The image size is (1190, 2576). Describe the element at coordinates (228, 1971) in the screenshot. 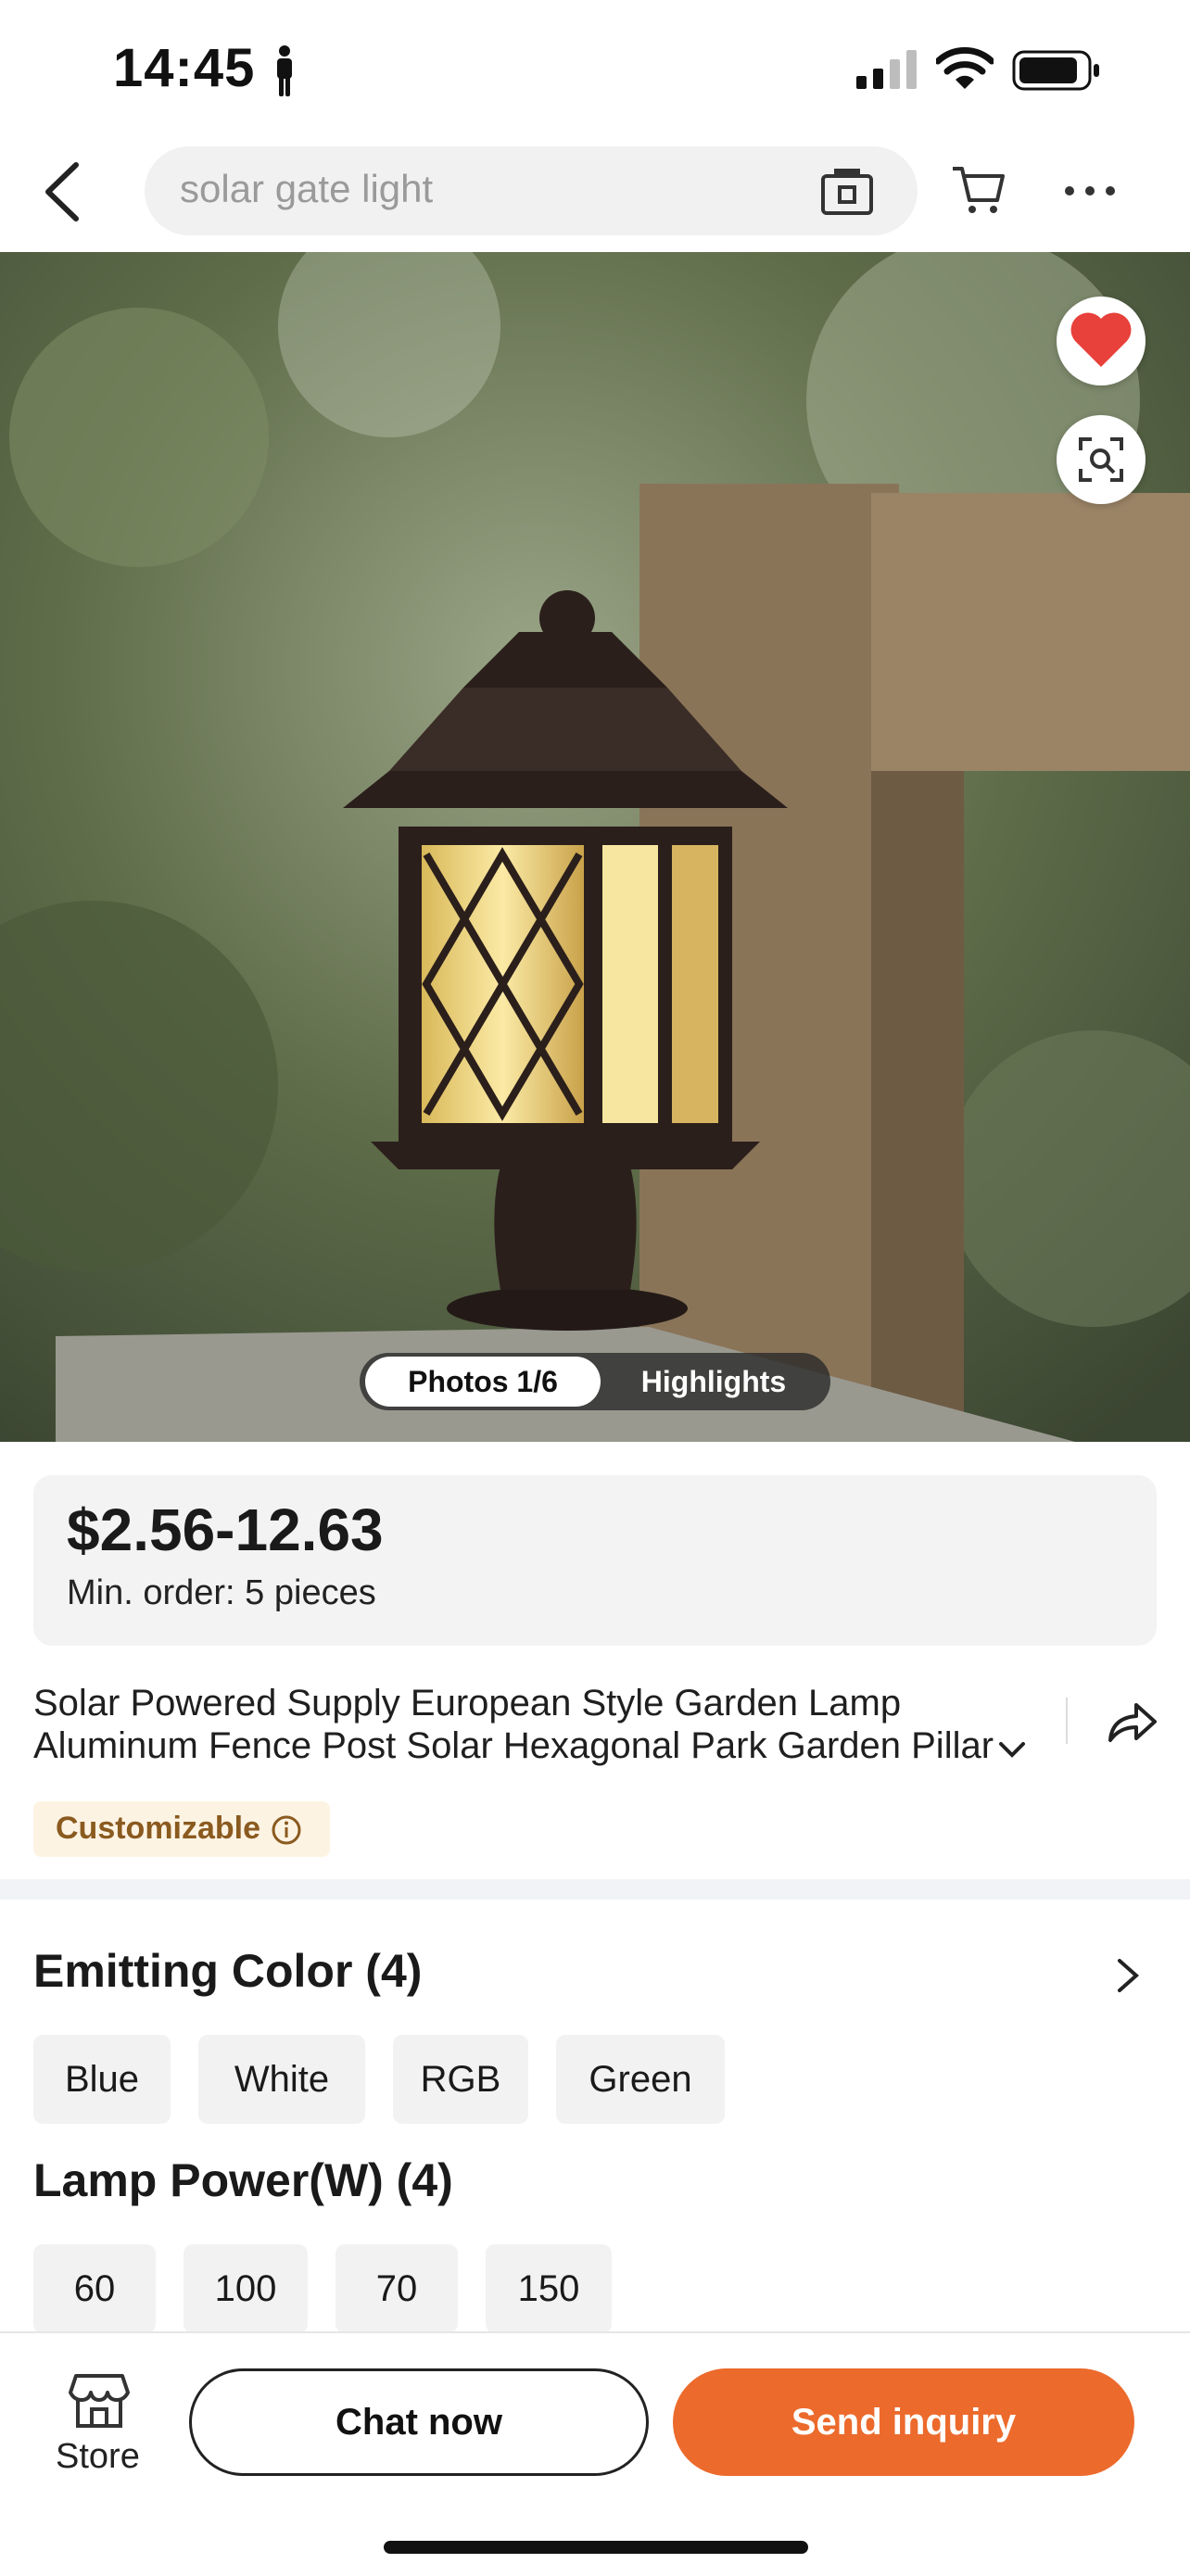

I see `emitting-color-title: Emitting Color (4)` at that location.